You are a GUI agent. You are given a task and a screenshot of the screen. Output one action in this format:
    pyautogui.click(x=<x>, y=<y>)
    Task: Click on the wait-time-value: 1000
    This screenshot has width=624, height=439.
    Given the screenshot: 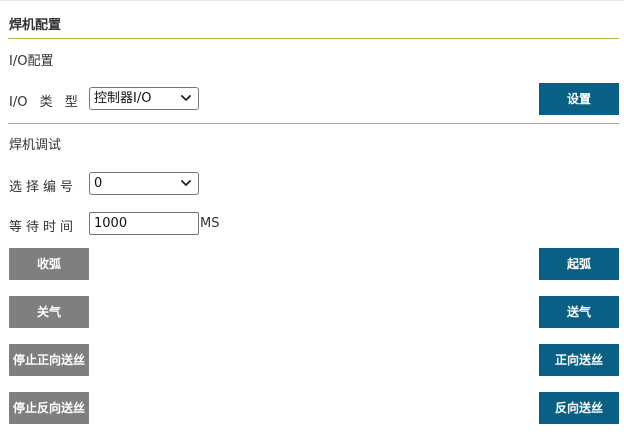 What is the action you would take?
    pyautogui.click(x=111, y=223)
    